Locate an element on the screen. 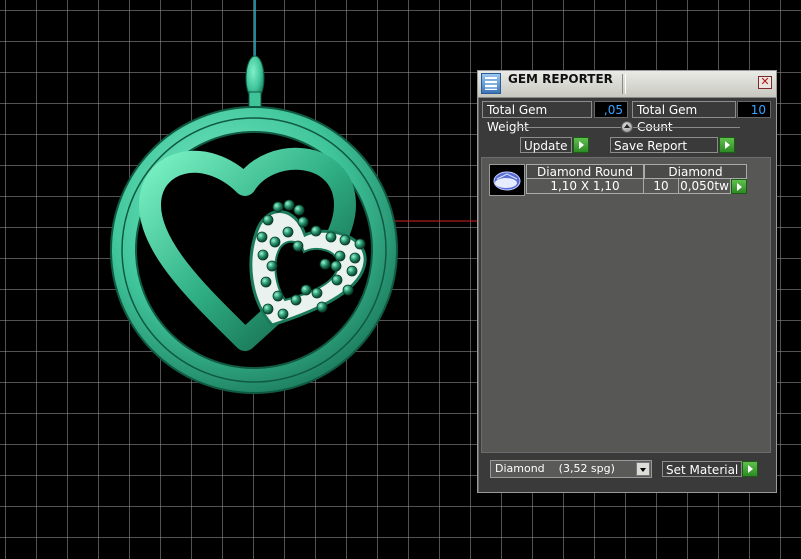 This screenshot has width=801, height=559. update-arrow-icon is located at coordinates (581, 145).